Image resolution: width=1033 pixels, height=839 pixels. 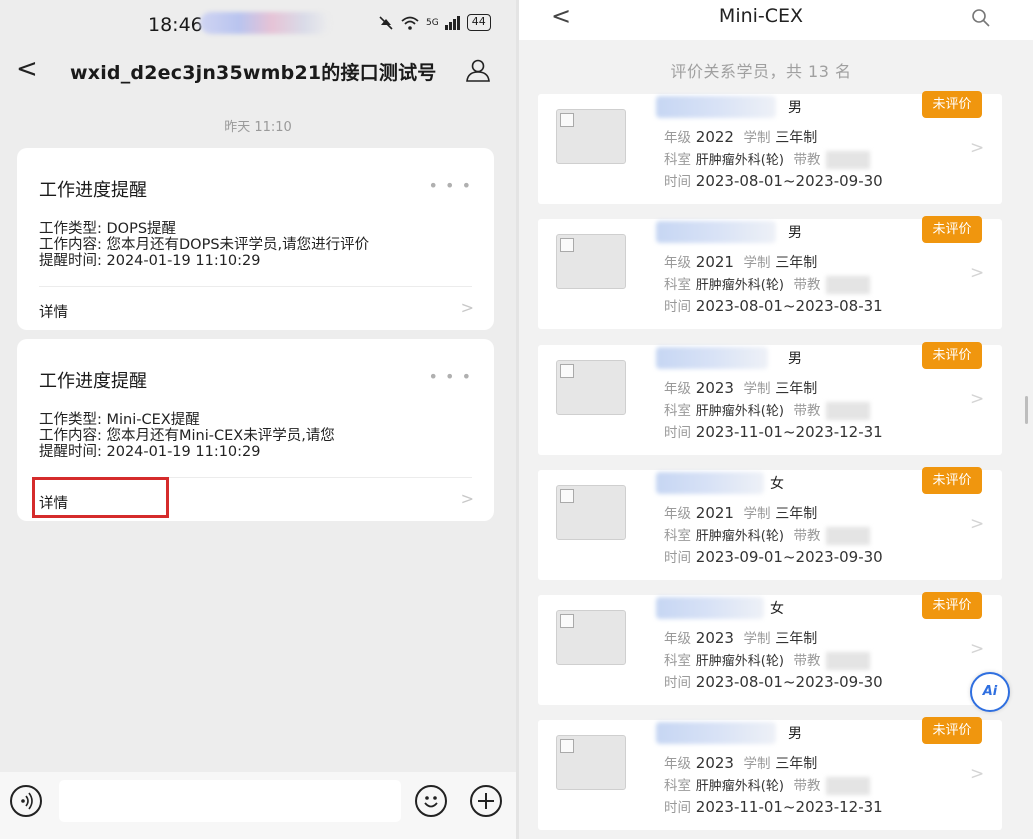 What do you see at coordinates (777, 484) in the screenshot?
I see `student-gender: 女` at bounding box center [777, 484].